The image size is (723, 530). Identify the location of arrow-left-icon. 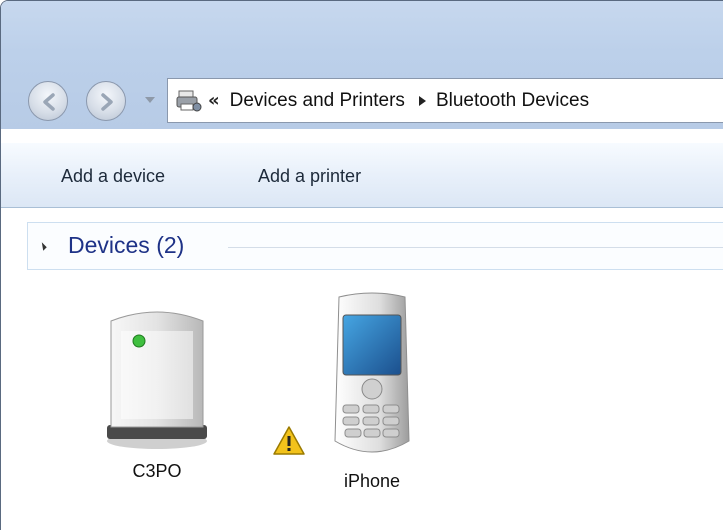
(49, 102).